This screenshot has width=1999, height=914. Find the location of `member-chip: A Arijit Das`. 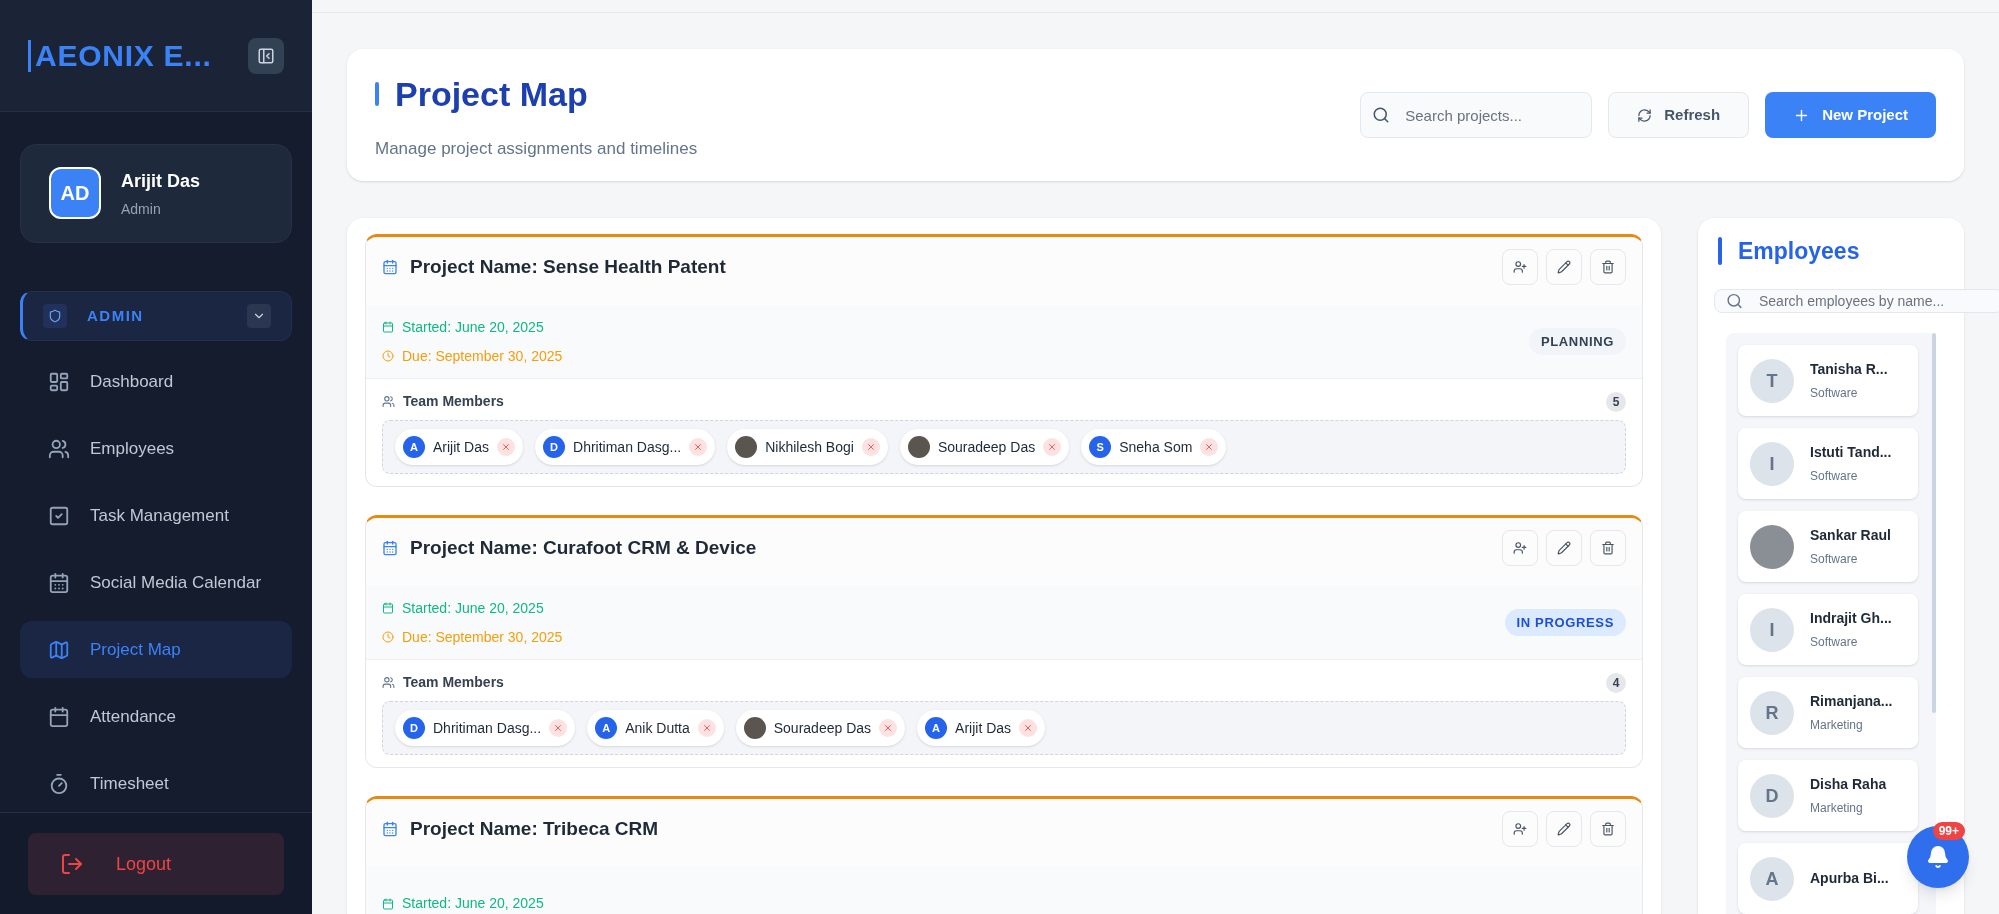

member-chip: A Arijit Das is located at coordinates (459, 447).